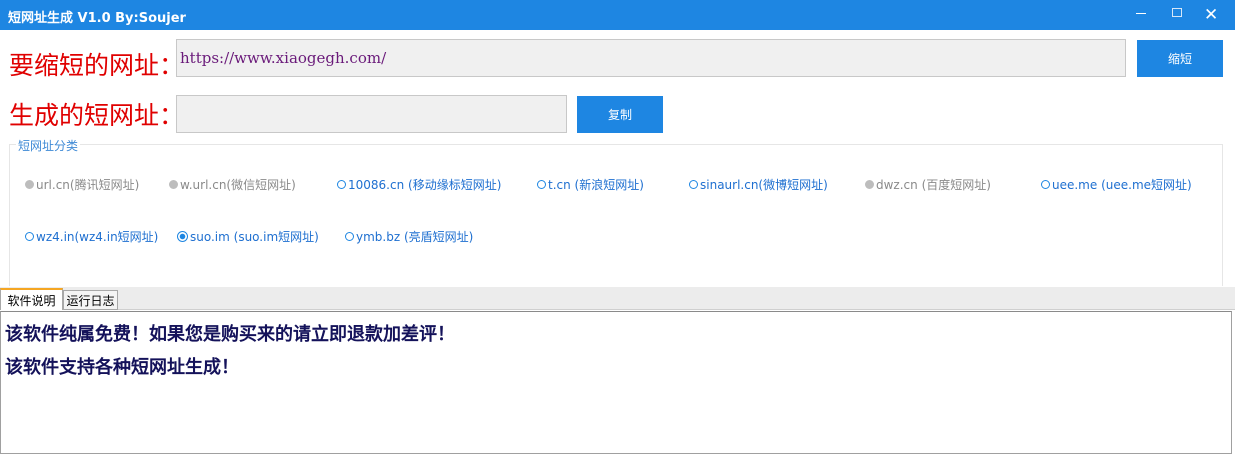 The image size is (1235, 454). Describe the element at coordinates (1177, 12) in the screenshot. I see `maximize-icon` at that location.